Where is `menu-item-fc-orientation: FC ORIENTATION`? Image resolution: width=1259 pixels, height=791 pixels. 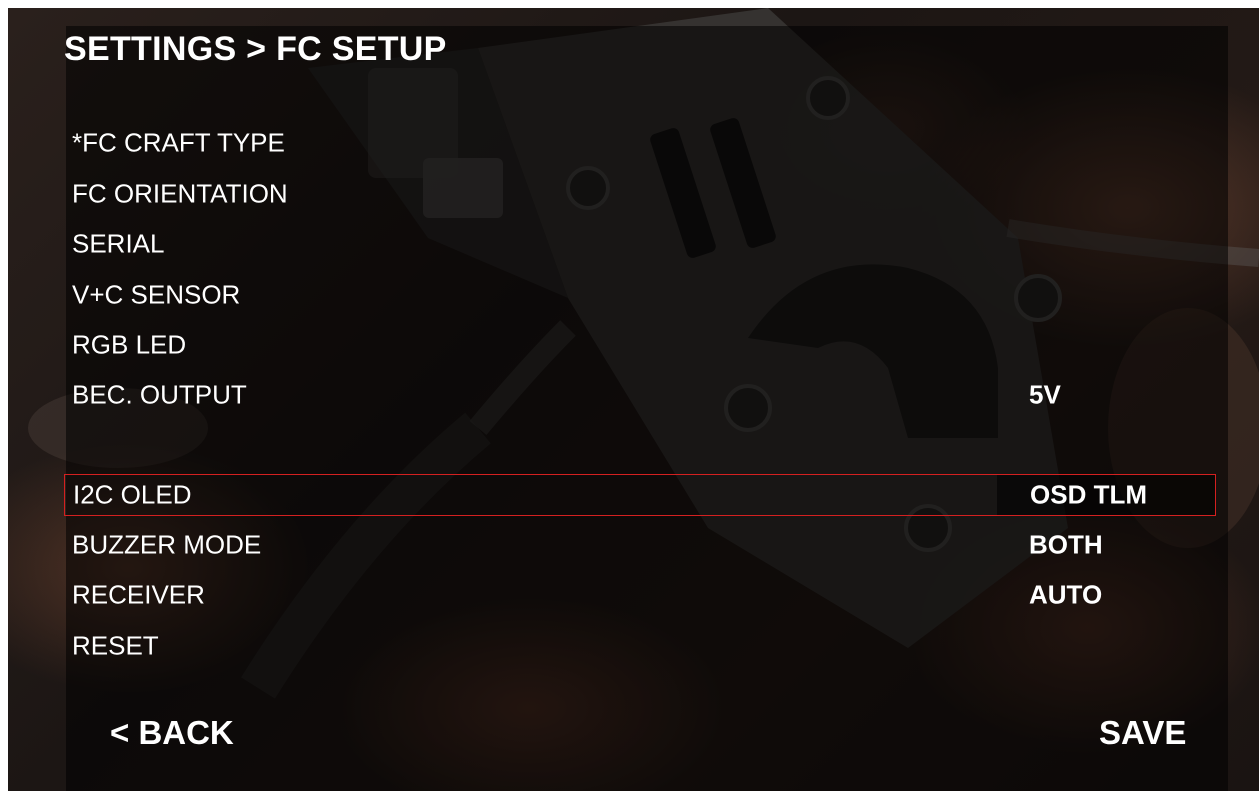
menu-item-fc-orientation: FC ORIENTATION is located at coordinates (640, 194).